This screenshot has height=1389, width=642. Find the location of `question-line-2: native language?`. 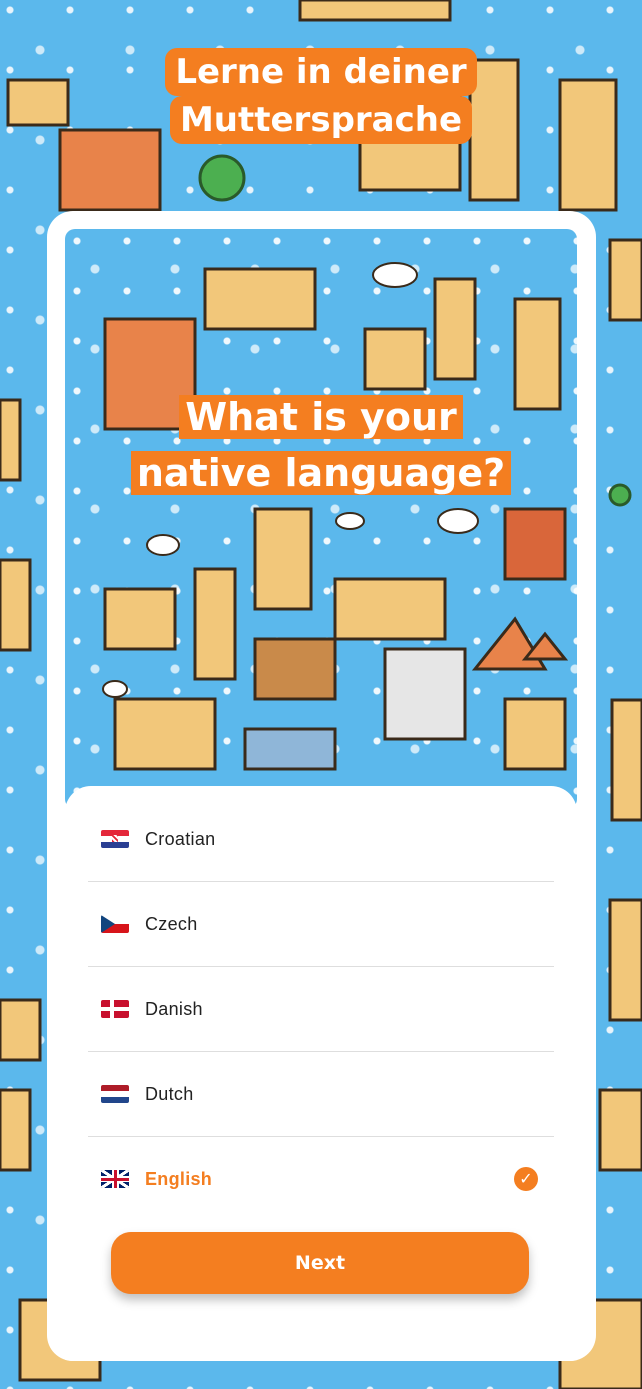

question-line-2: native language? is located at coordinates (321, 473).